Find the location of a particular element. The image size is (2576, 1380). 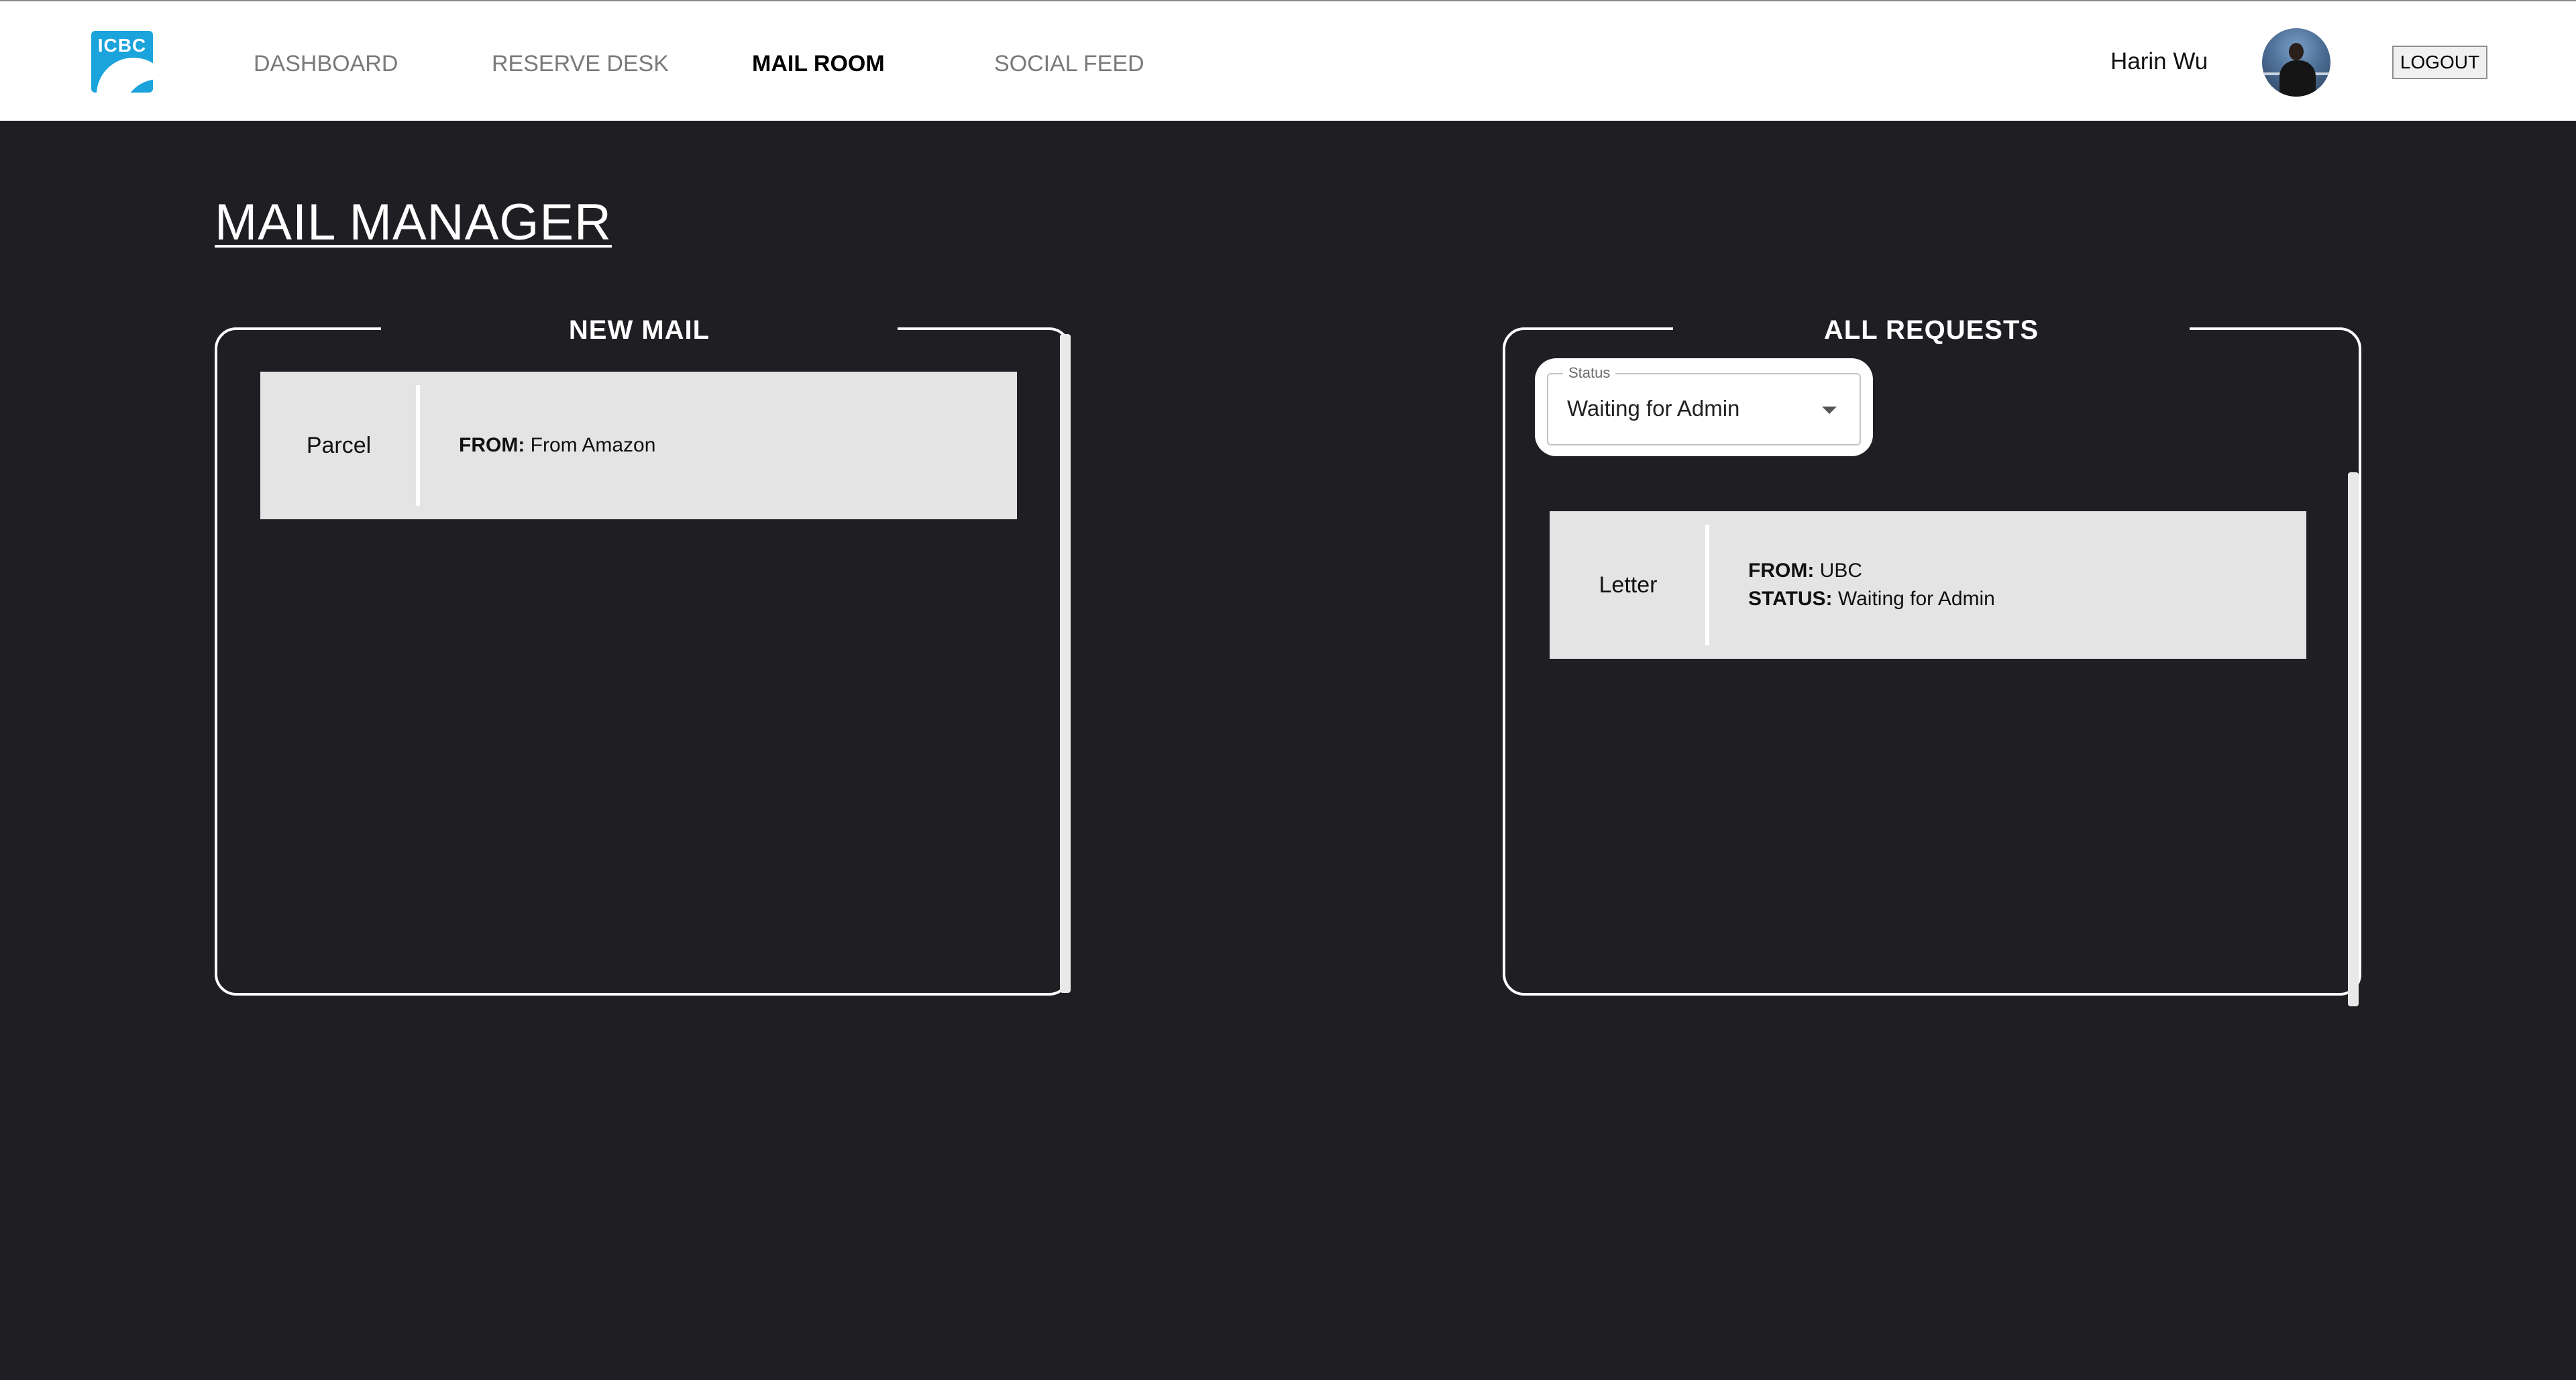

mail-from-line: FROM: From Amazon is located at coordinates (557, 445).